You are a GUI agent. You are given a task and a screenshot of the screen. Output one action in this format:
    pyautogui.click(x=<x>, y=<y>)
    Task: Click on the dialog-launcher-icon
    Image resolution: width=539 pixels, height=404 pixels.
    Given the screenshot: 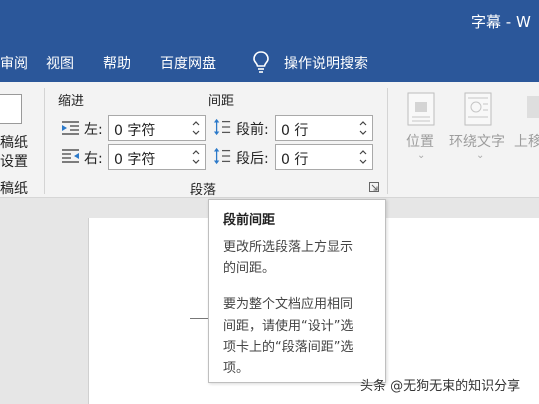 What is the action you would take?
    pyautogui.click(x=374, y=187)
    